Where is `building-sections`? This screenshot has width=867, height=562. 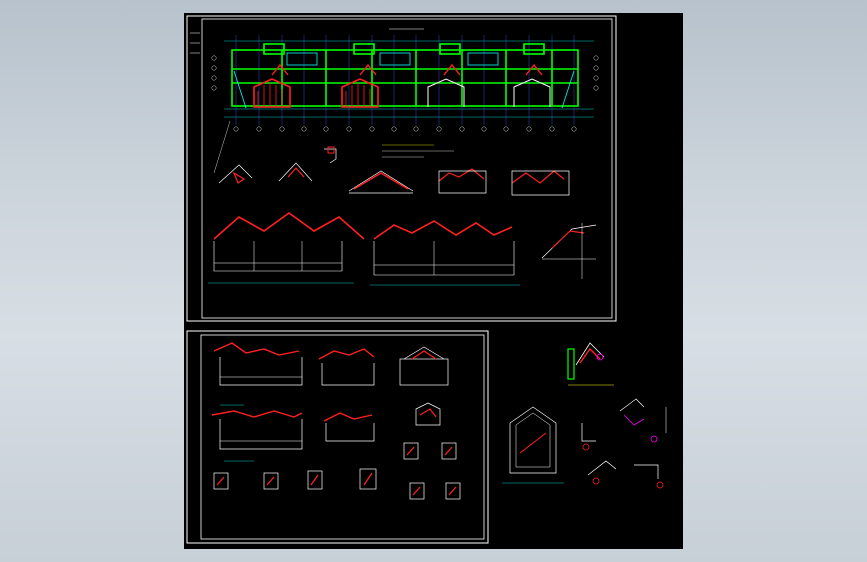 building-sections is located at coordinates (402, 249).